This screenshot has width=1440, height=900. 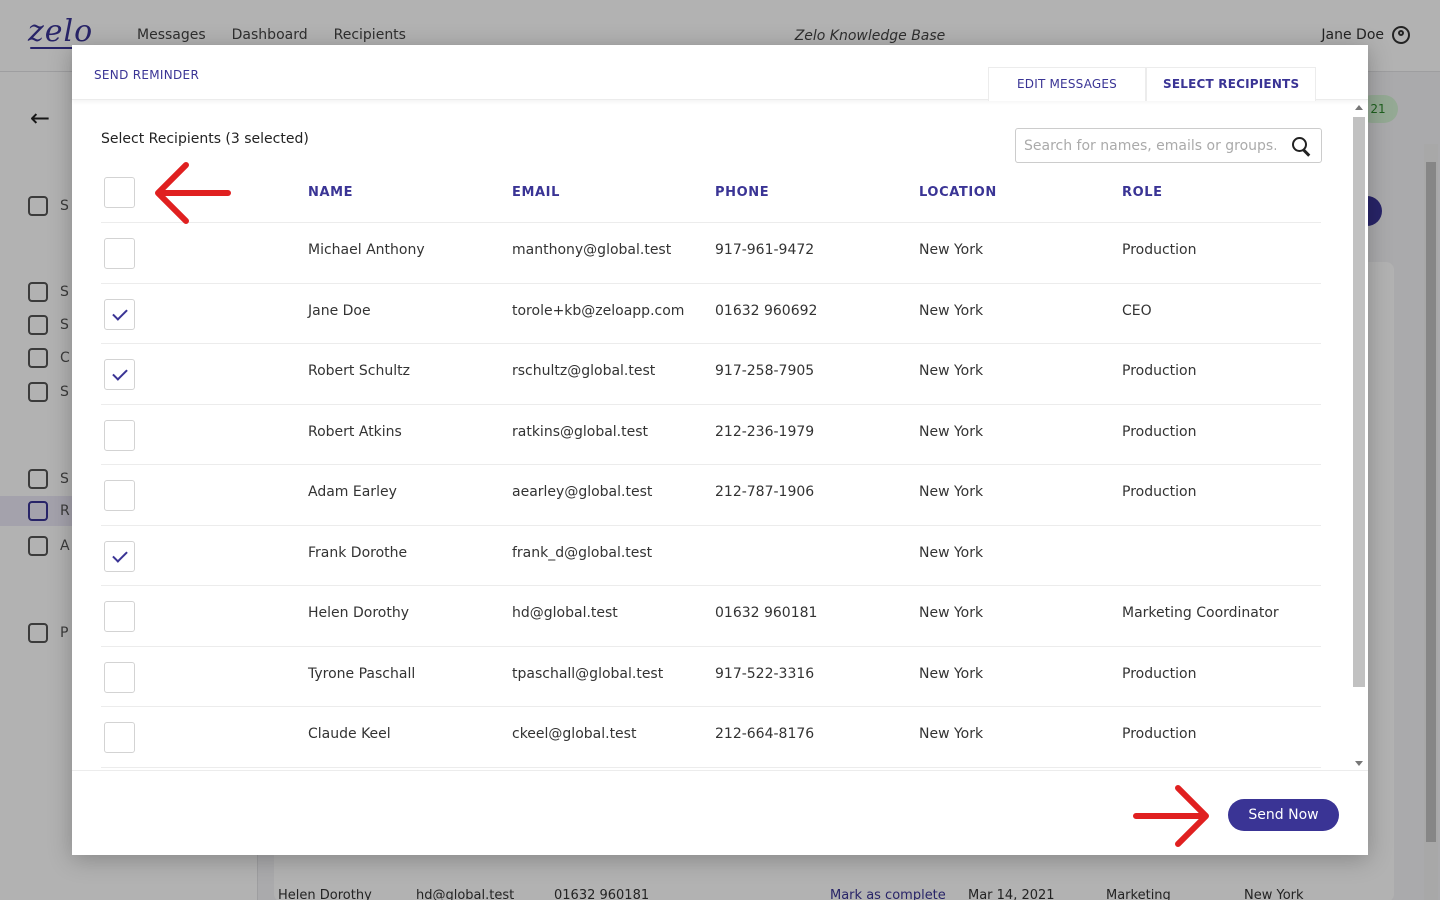 I want to click on modal-title: SEND REMINDER, so click(x=147, y=75).